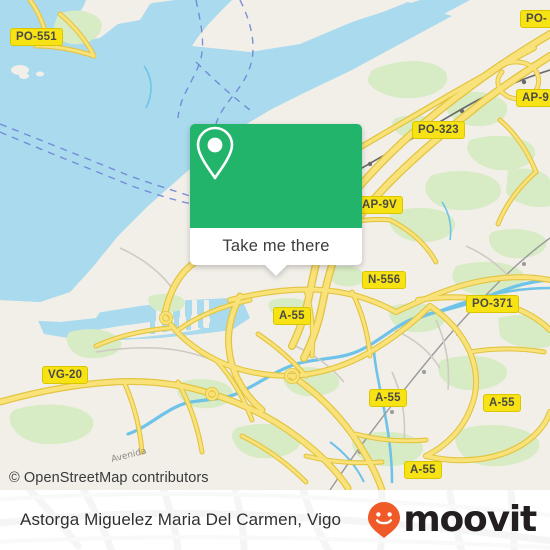  I want to click on take-me-there-button: Take me there, so click(276, 252).